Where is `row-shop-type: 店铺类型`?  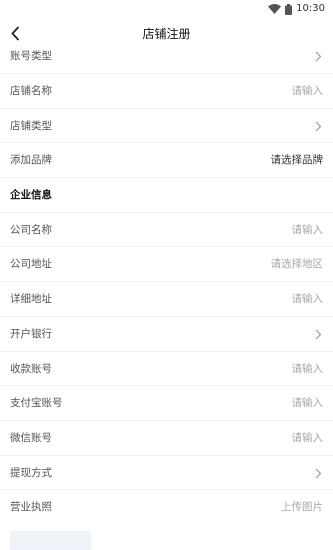 row-shop-type: 店铺类型 is located at coordinates (166, 126).